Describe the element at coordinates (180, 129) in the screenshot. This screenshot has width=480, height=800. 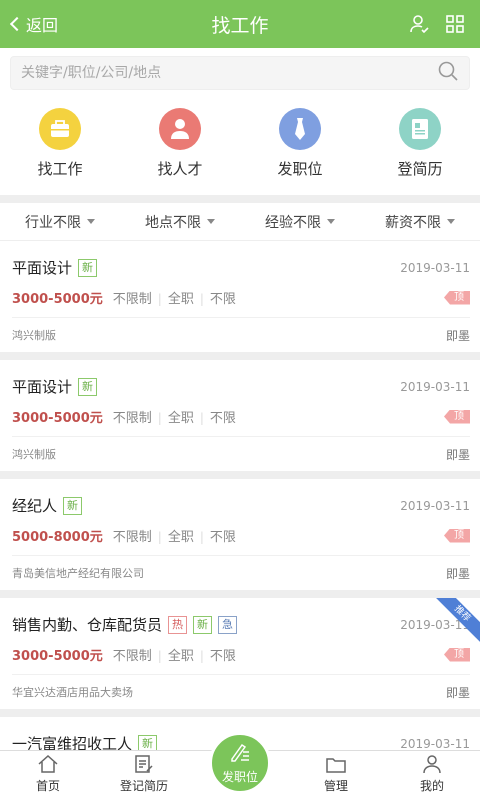
I see `person-icon` at that location.